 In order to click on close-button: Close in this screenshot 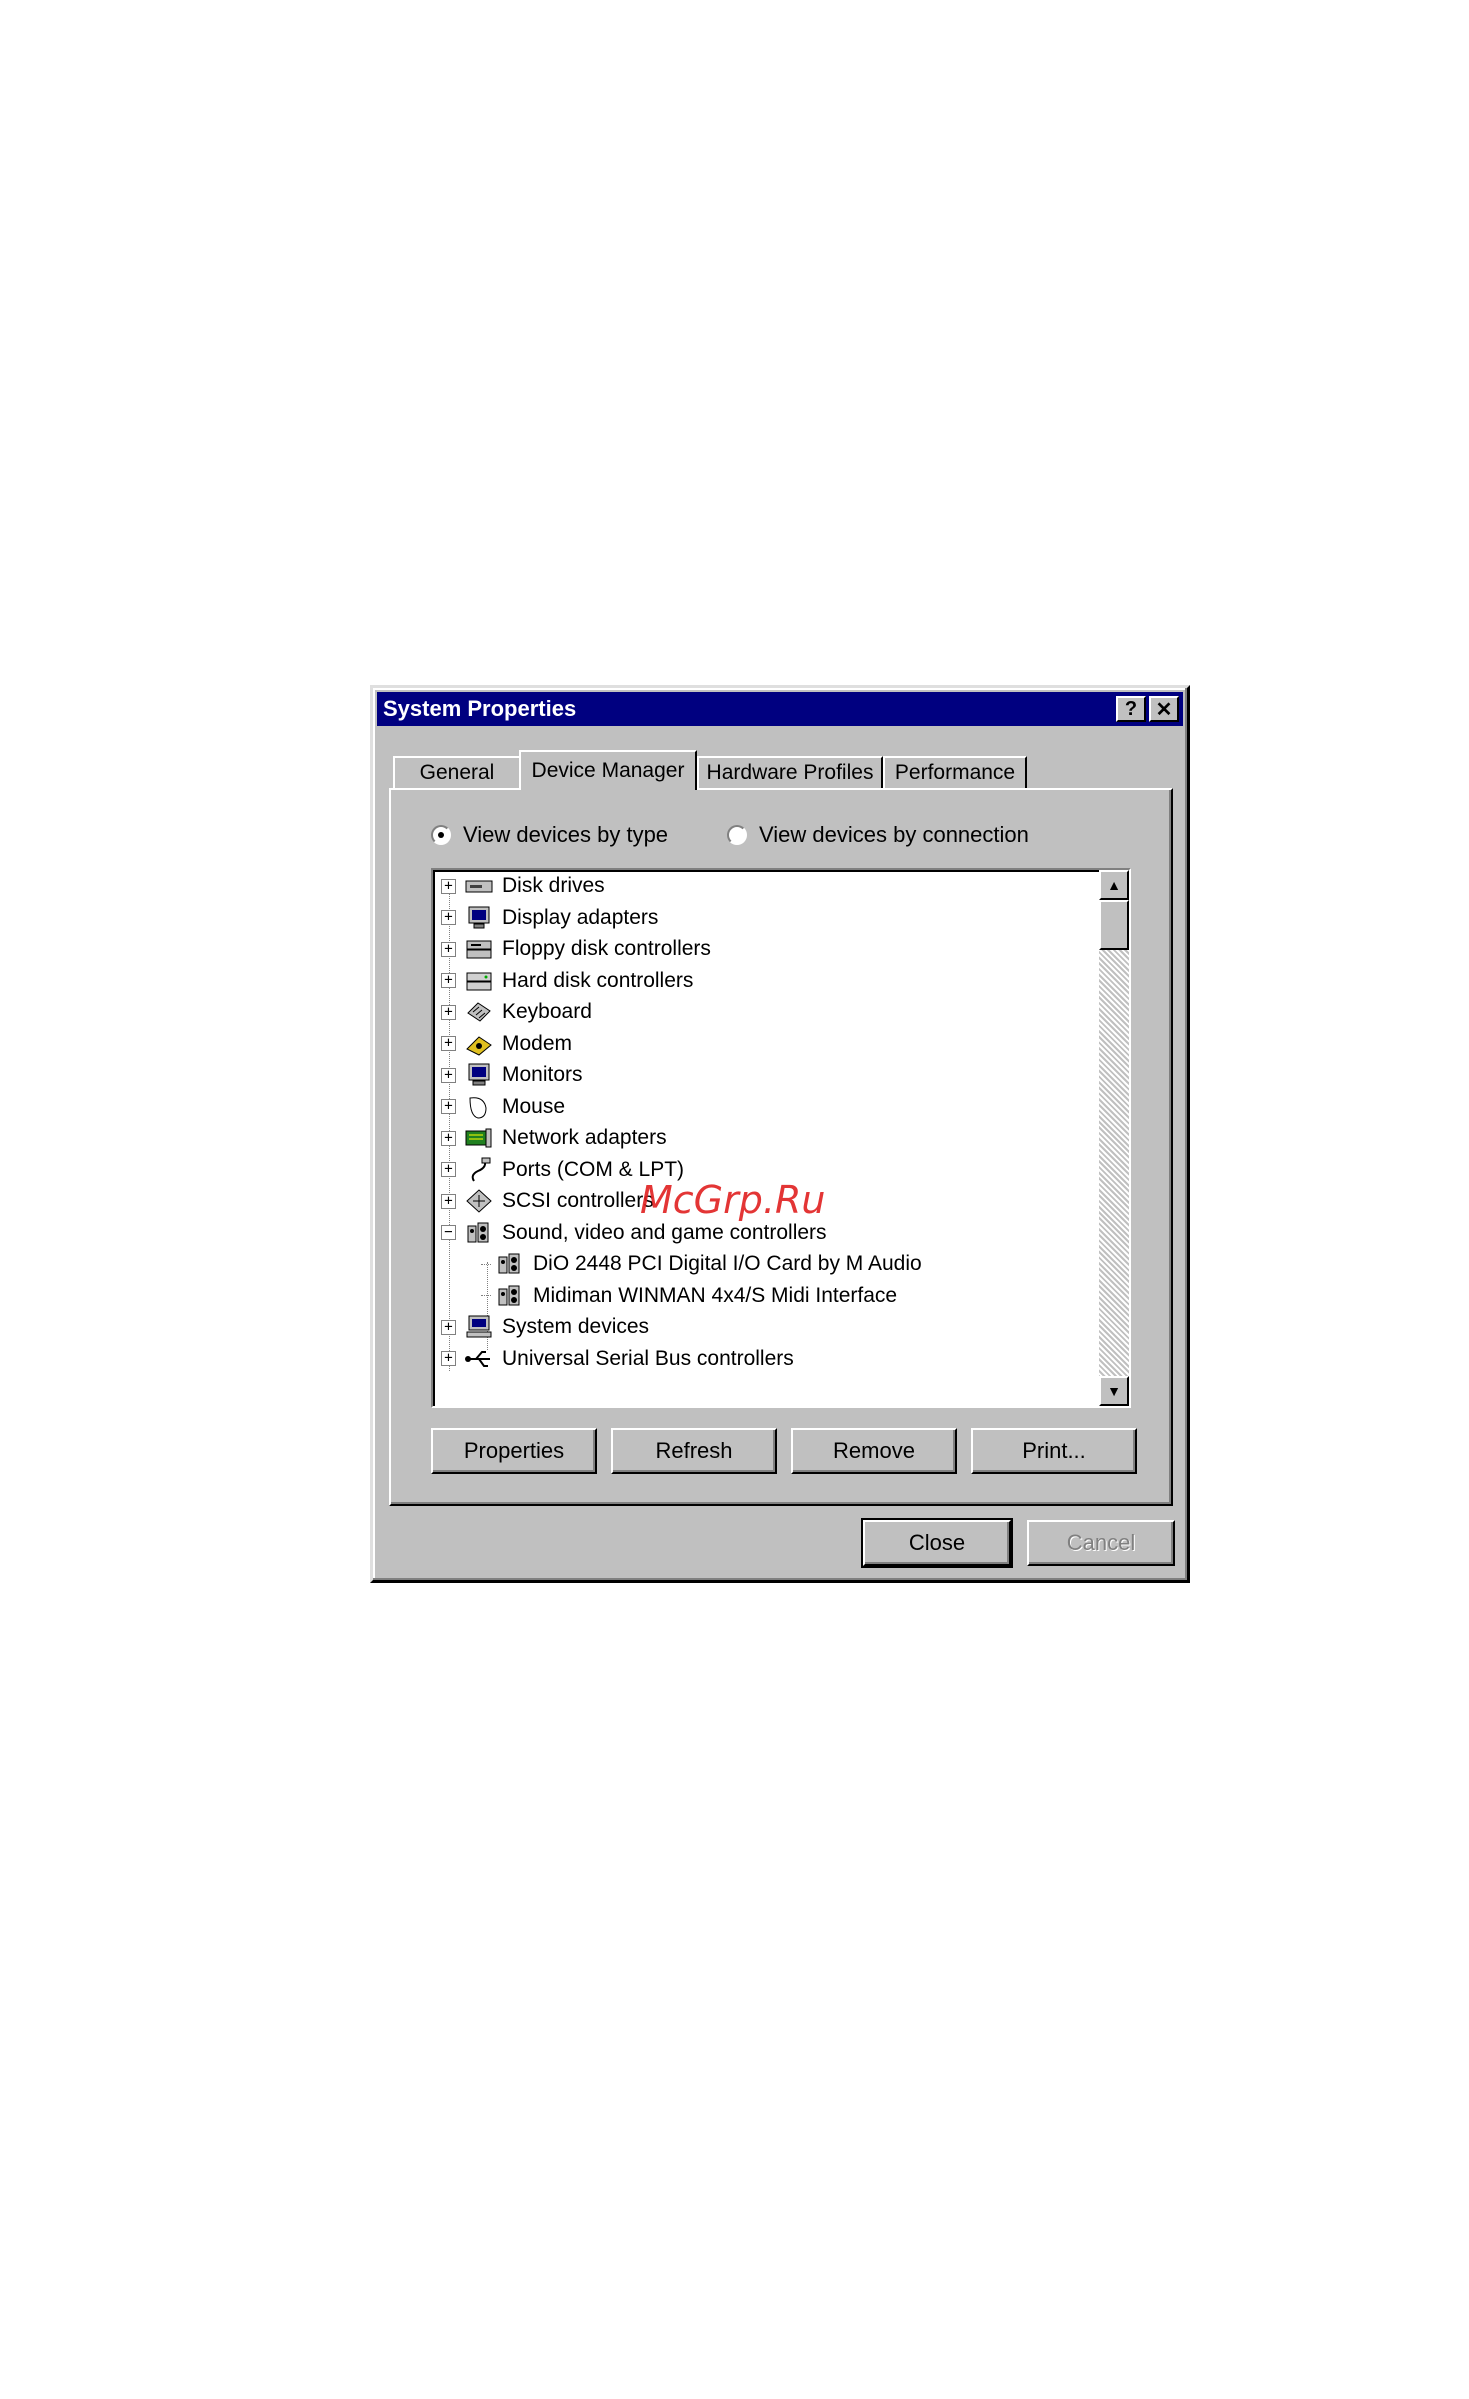, I will do `click(937, 1543)`.